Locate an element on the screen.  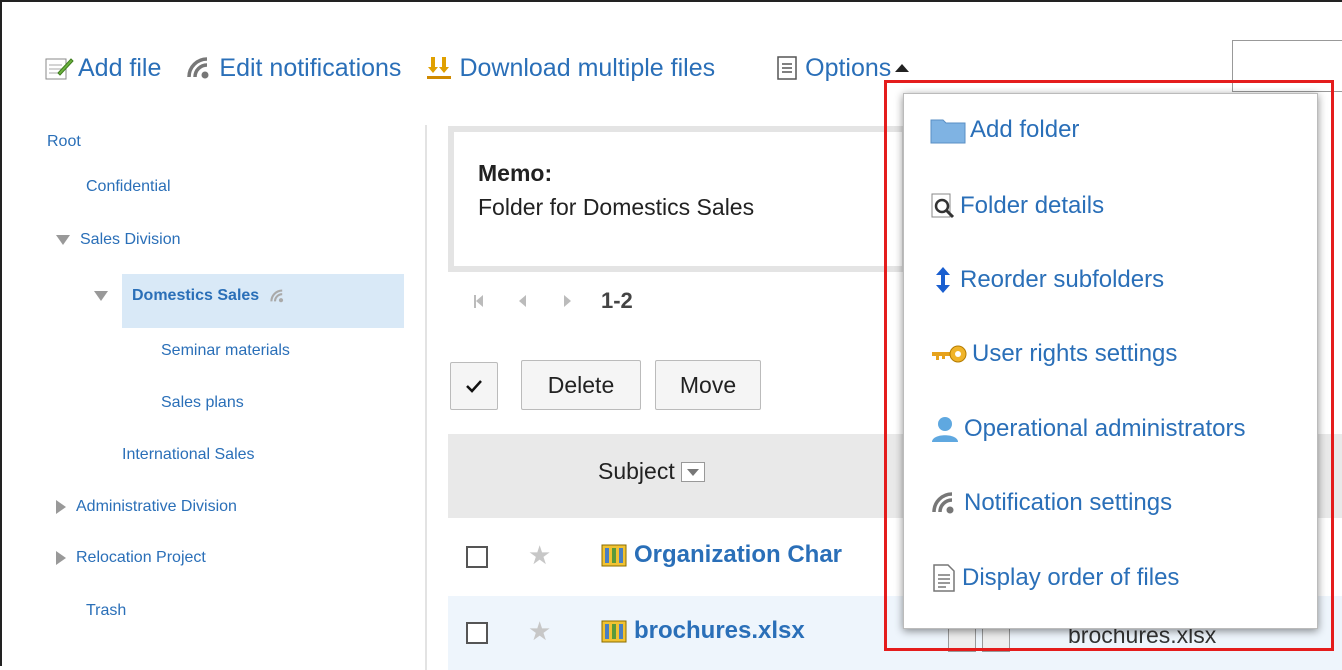
tree-item-international-sales: International Sales is located at coordinates (188, 455).